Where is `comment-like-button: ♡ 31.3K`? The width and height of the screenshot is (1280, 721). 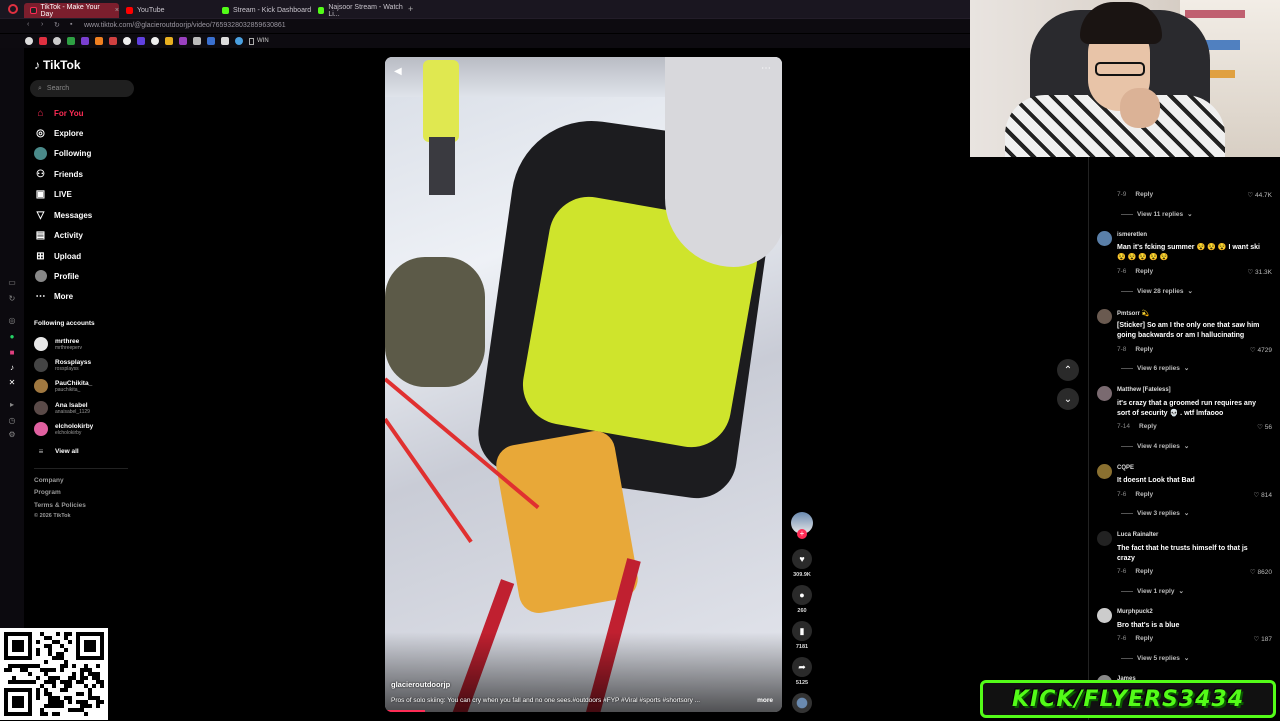 comment-like-button: ♡ 31.3K is located at coordinates (1259, 272).